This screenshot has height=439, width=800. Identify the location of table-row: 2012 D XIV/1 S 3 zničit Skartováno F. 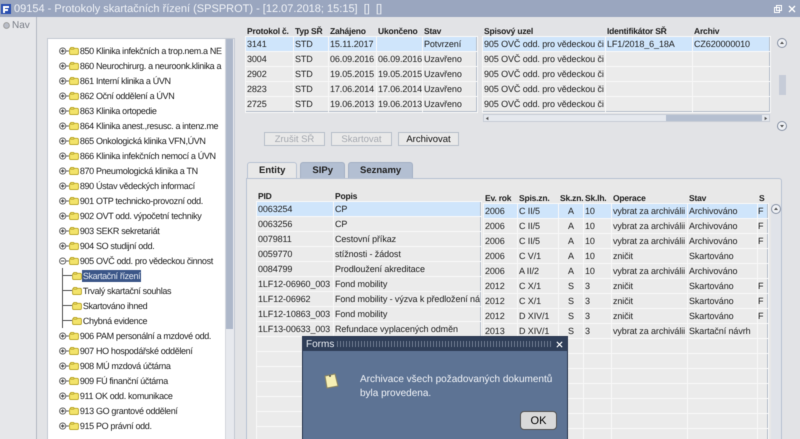
(626, 316).